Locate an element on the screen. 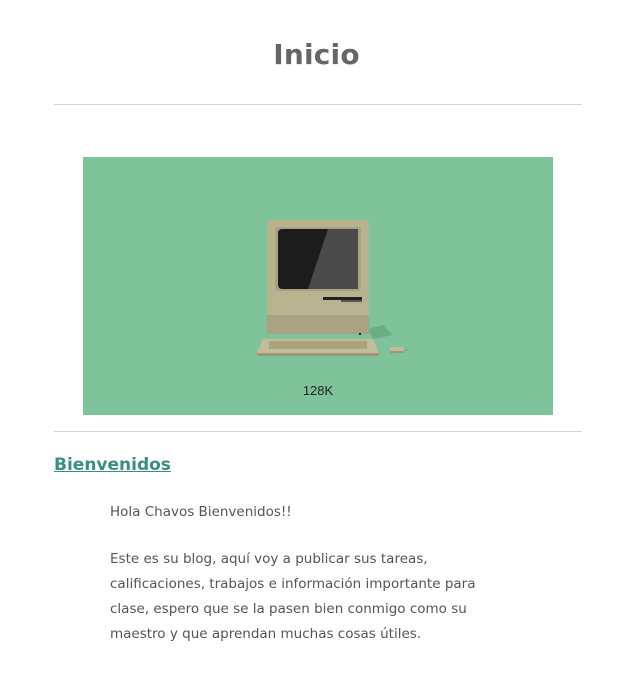 Image resolution: width=633 pixels, height=695 pixels. divider-top is located at coordinates (318, 104).